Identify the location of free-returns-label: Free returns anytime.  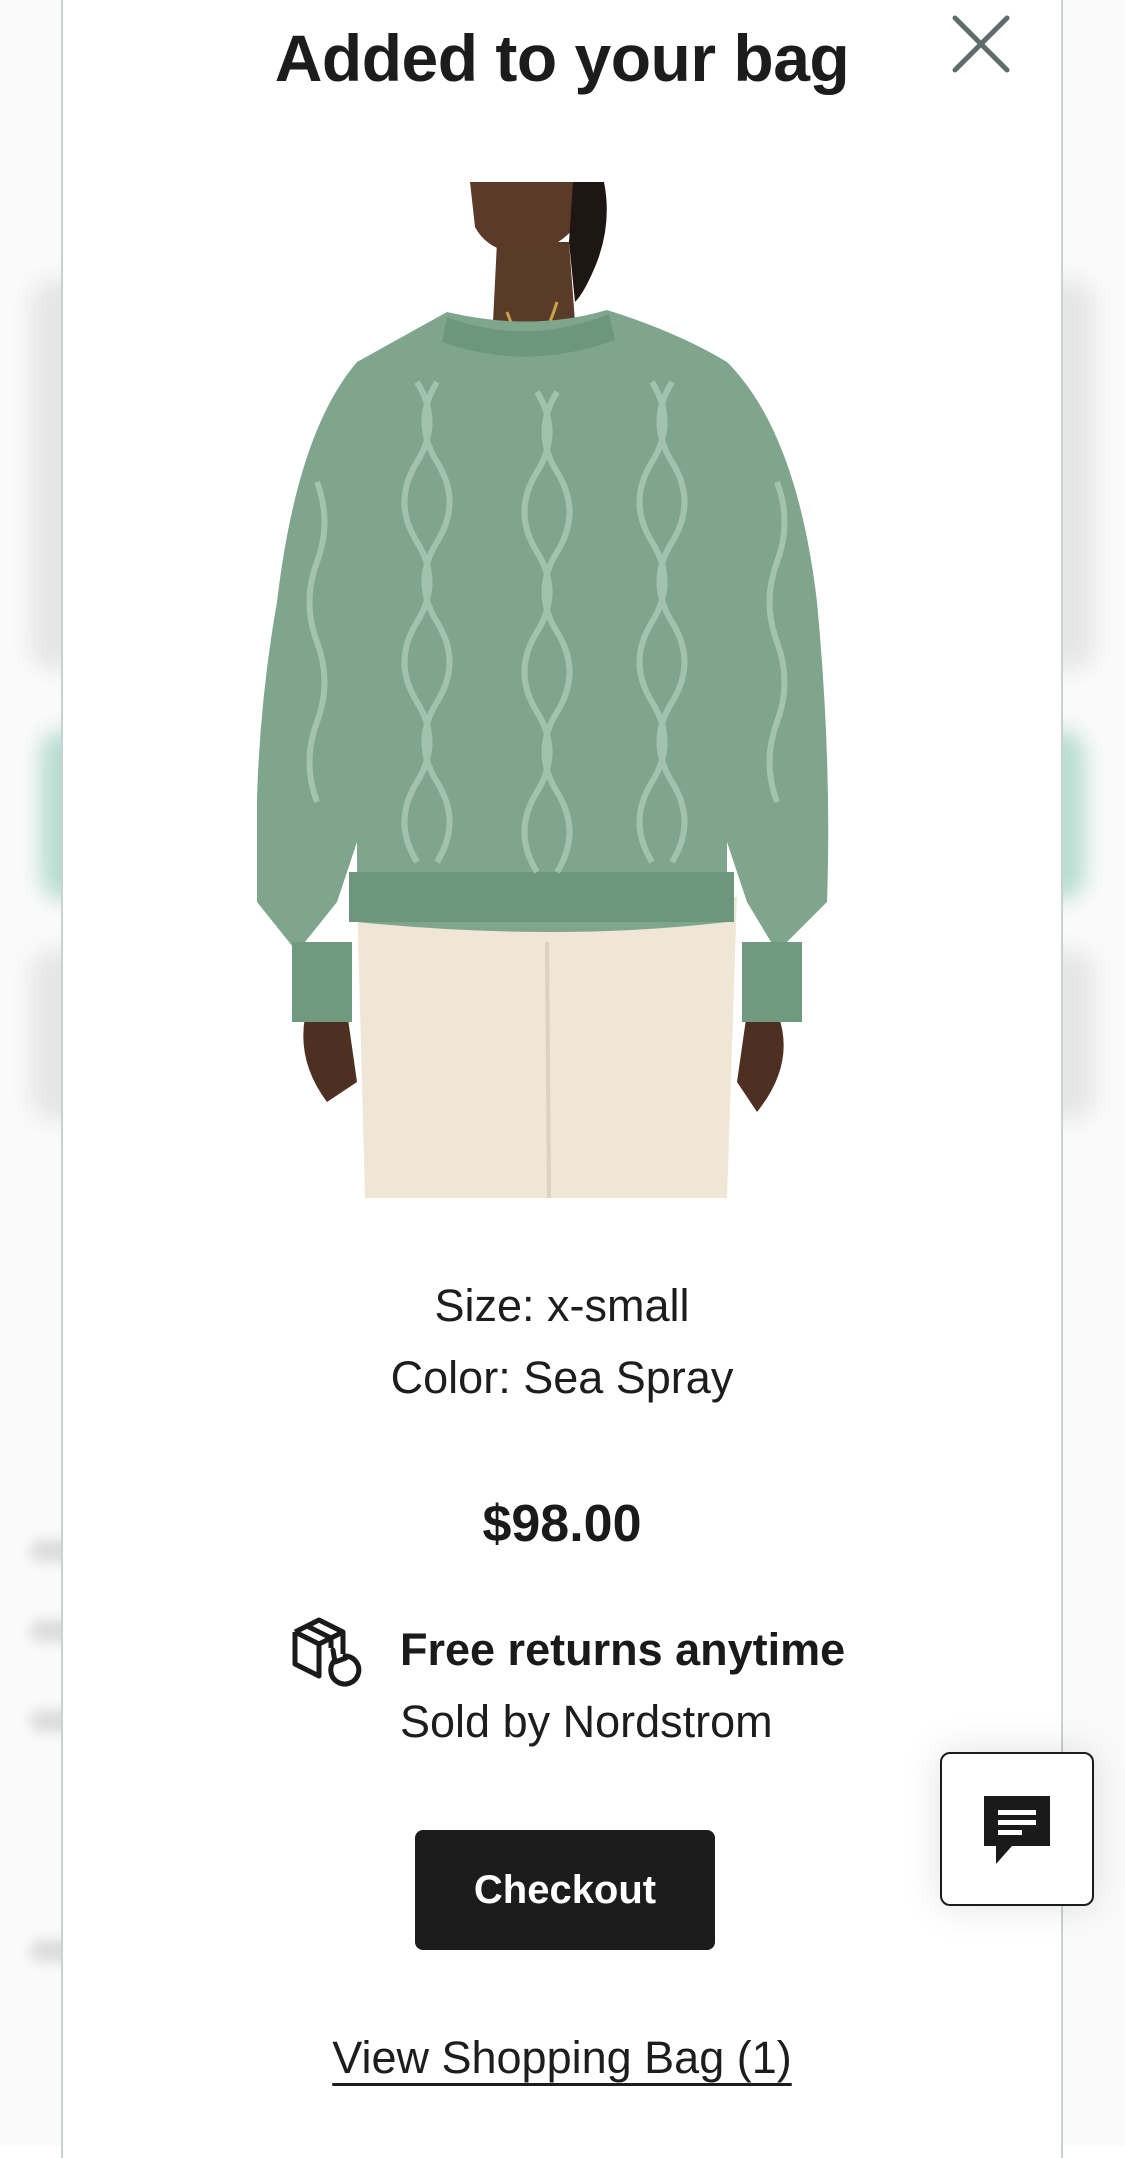
(623, 1649).